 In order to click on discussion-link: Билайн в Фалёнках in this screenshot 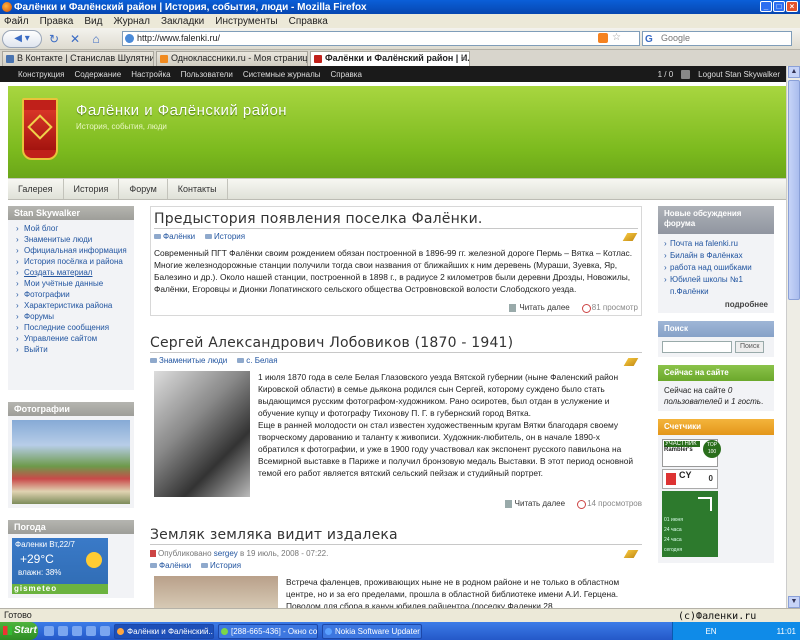, I will do `click(716, 256)`.